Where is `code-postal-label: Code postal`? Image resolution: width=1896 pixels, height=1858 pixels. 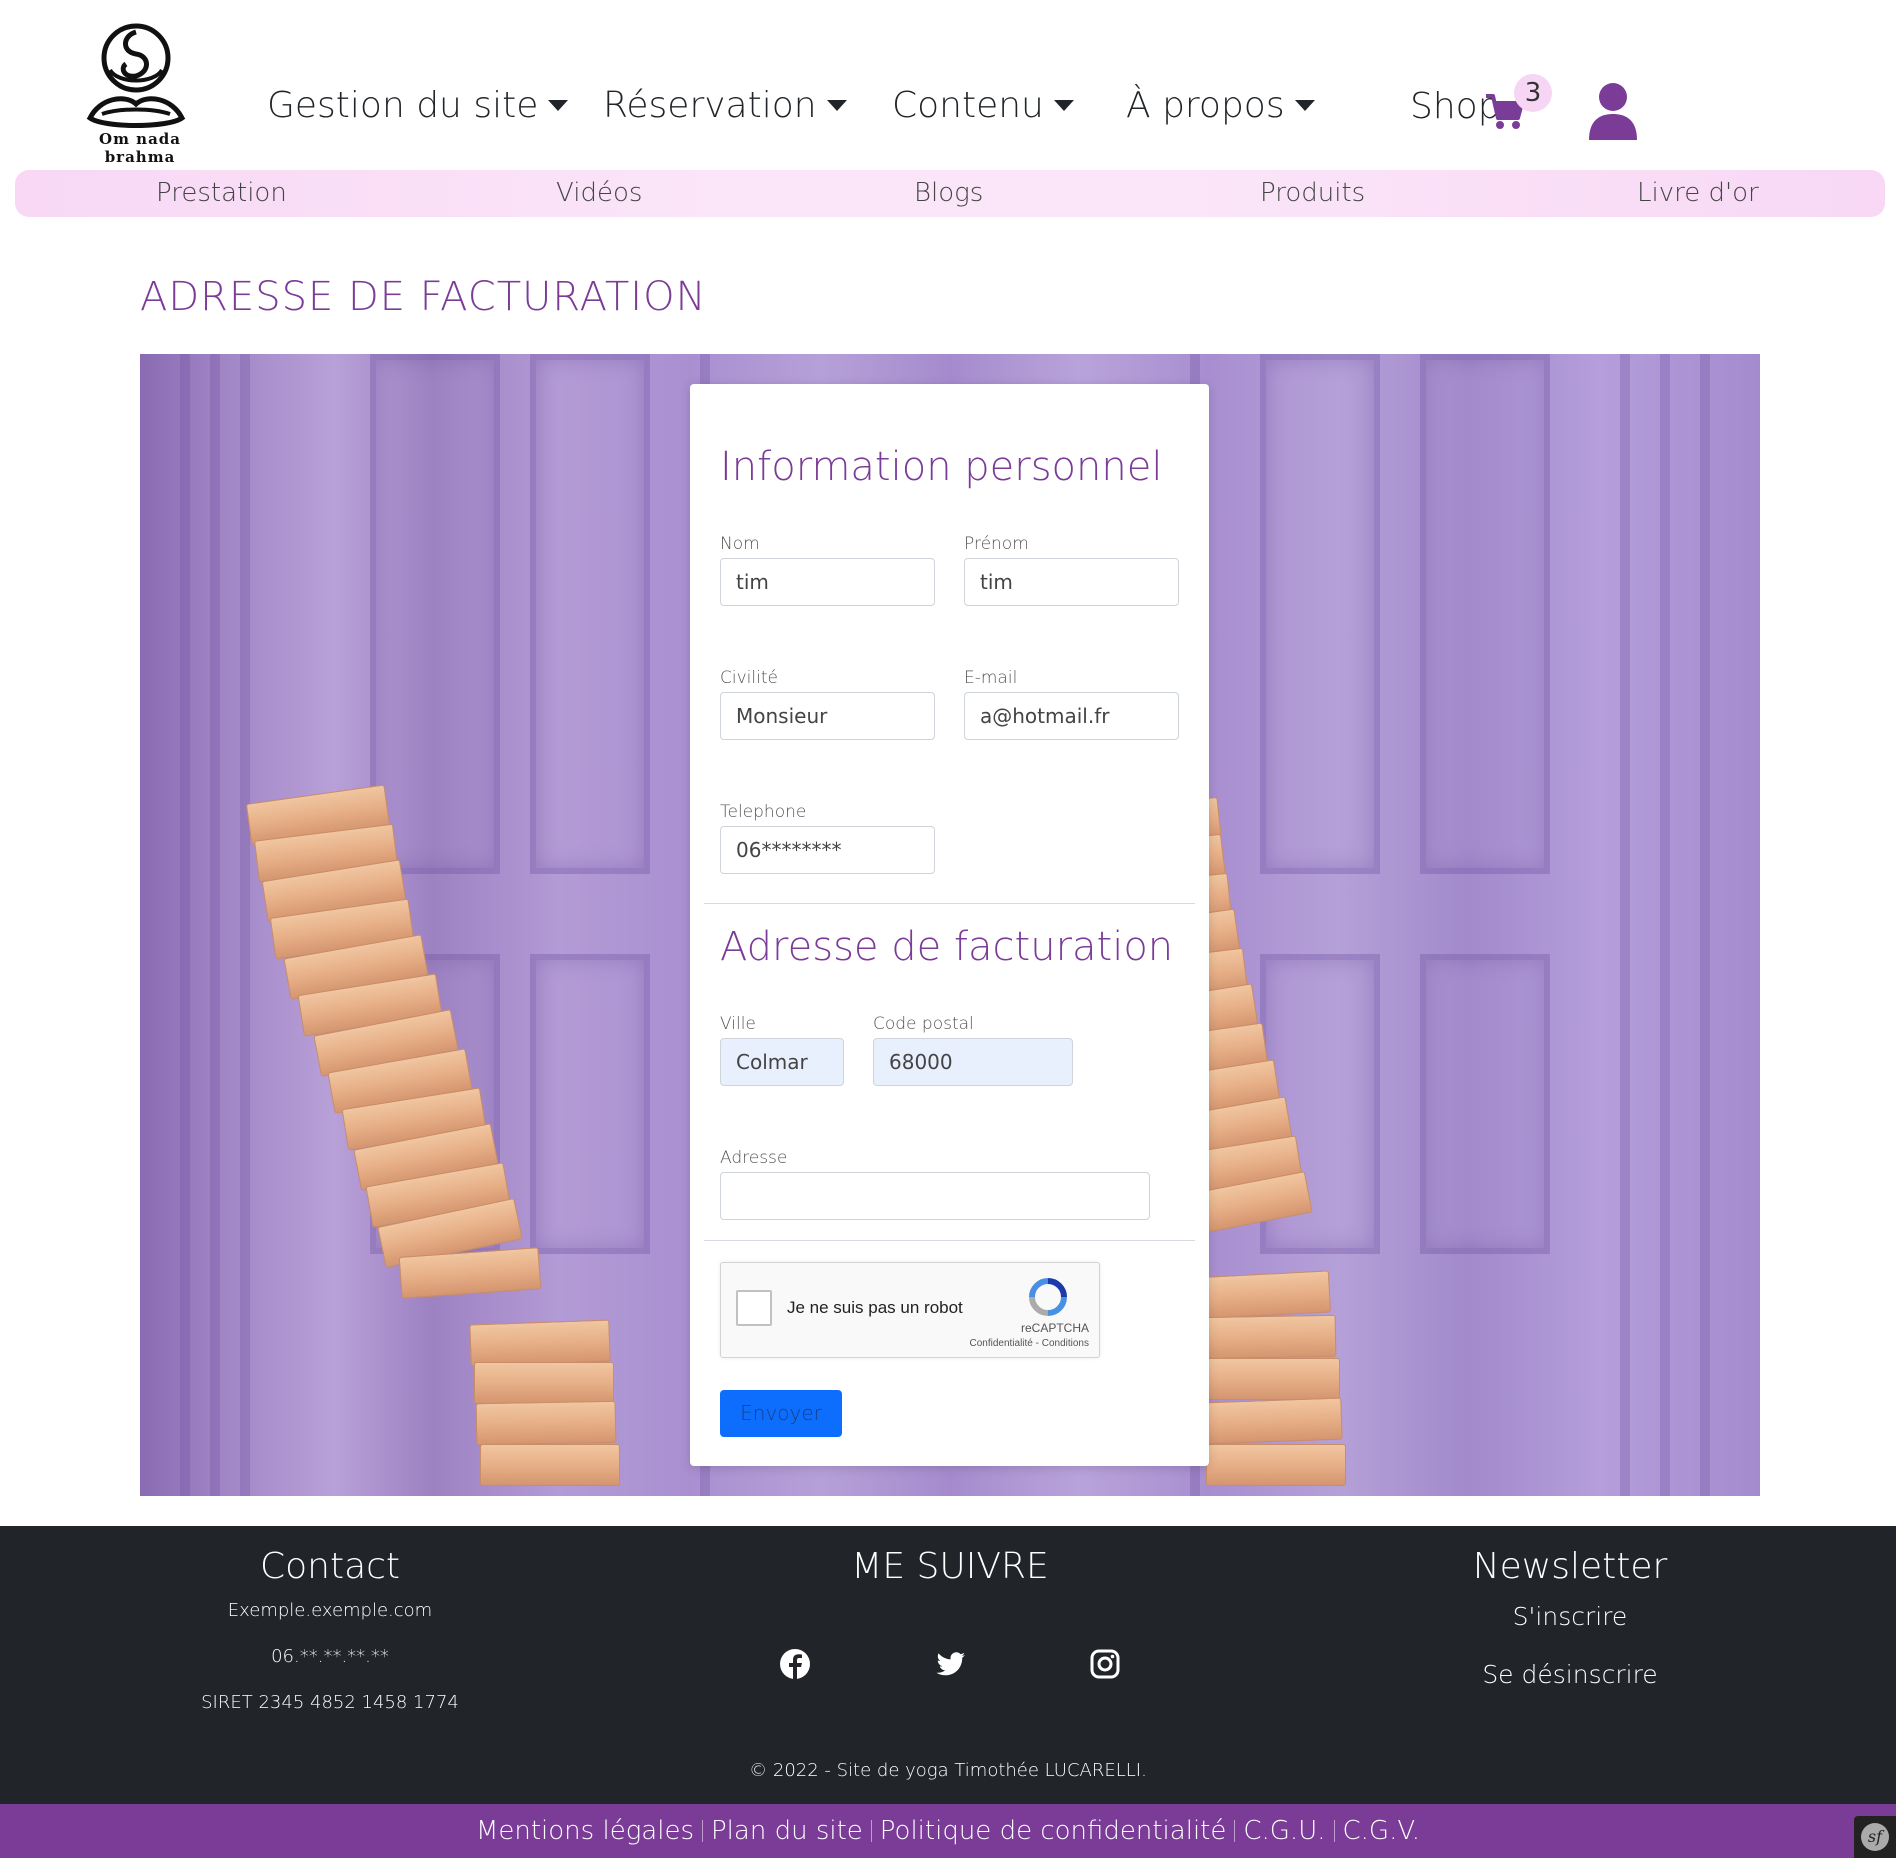
code-postal-label: Code postal is located at coordinates (923, 1024).